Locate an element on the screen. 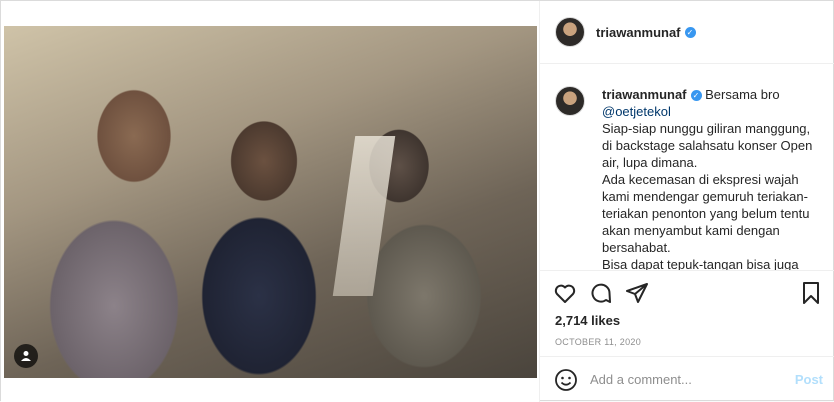 This screenshot has height=402, width=834. post-header: triawanmunaf ✓ is located at coordinates (687, 32).